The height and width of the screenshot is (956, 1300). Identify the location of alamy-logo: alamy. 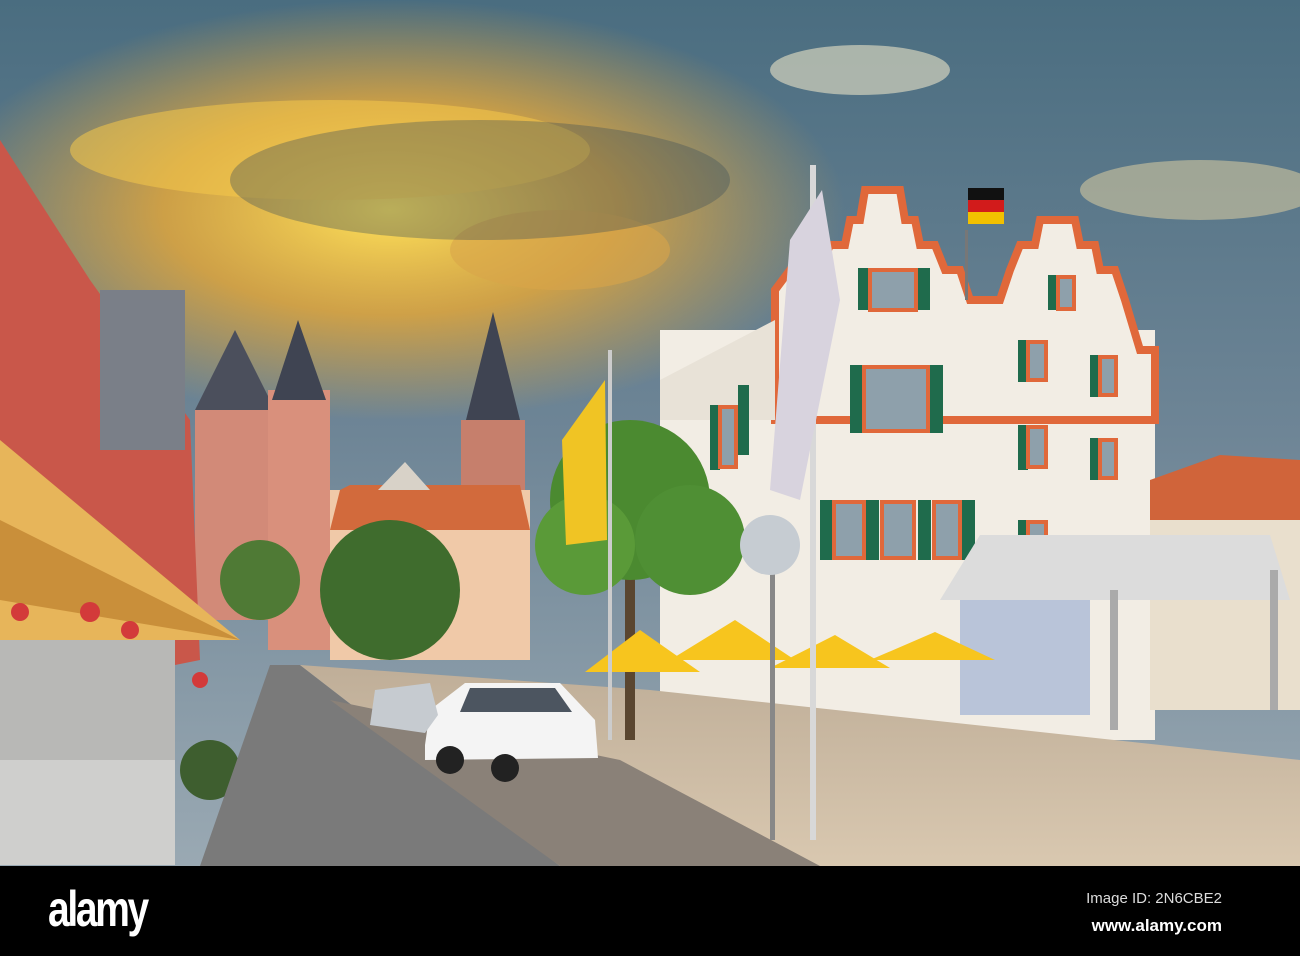
(98, 909).